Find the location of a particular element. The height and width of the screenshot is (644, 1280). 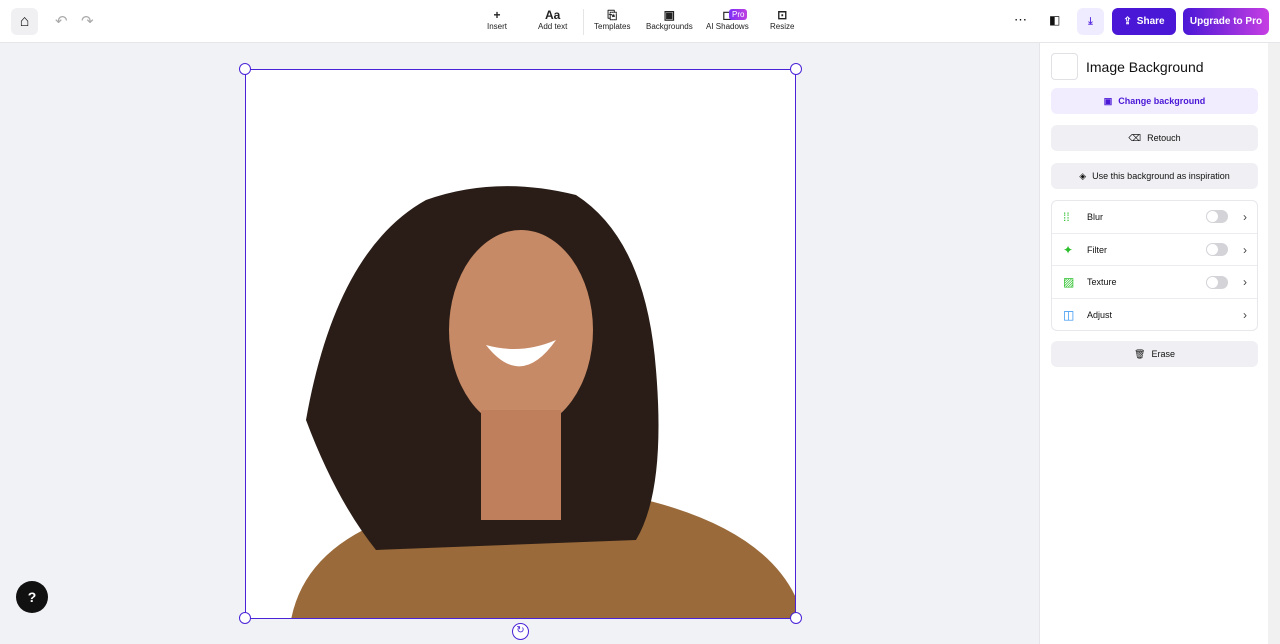

rotate-icon: ↻ is located at coordinates (520, 630).